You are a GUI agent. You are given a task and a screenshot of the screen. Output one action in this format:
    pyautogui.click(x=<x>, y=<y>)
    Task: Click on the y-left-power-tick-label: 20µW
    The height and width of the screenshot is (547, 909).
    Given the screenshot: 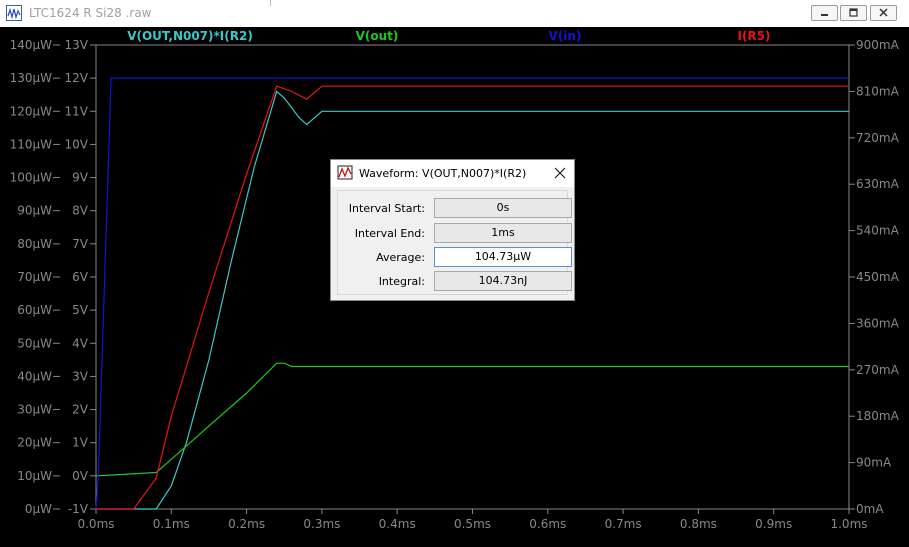 What is the action you would take?
    pyautogui.click(x=34, y=443)
    